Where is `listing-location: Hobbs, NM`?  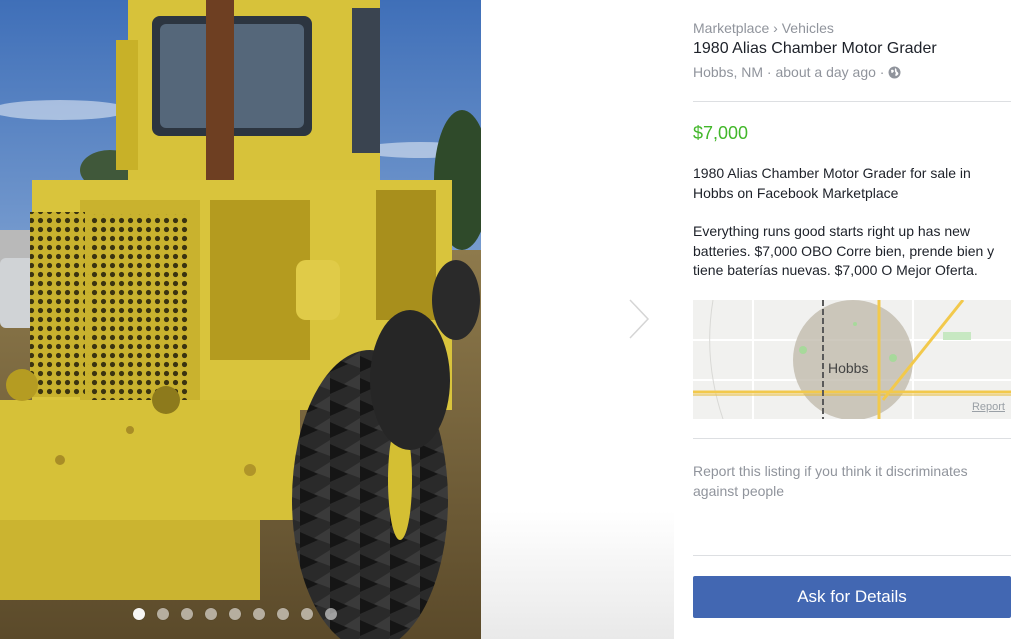
listing-location: Hobbs, NM is located at coordinates (728, 72).